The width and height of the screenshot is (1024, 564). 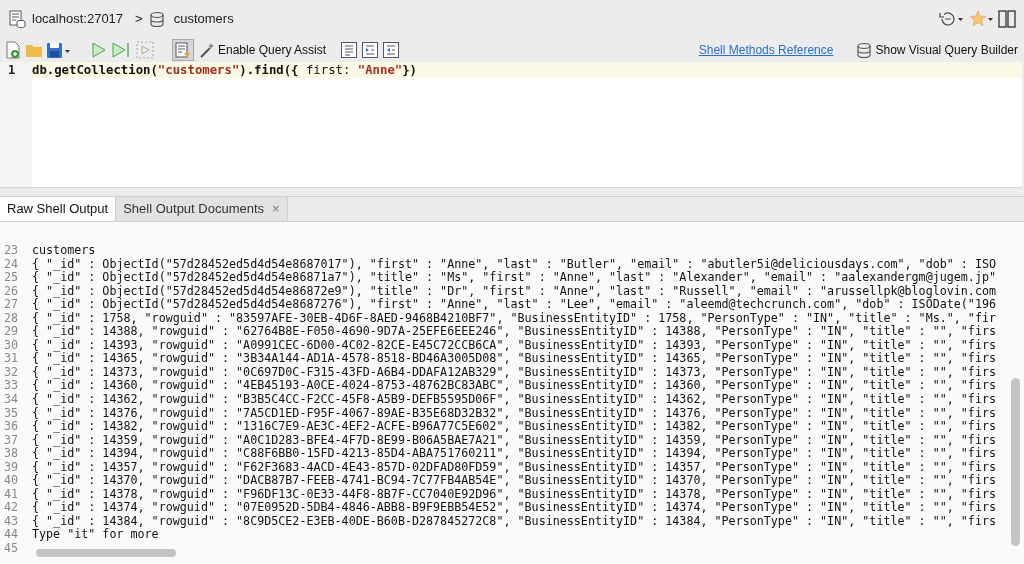 I want to click on query-assist-toggle-icon, so click(x=183, y=50).